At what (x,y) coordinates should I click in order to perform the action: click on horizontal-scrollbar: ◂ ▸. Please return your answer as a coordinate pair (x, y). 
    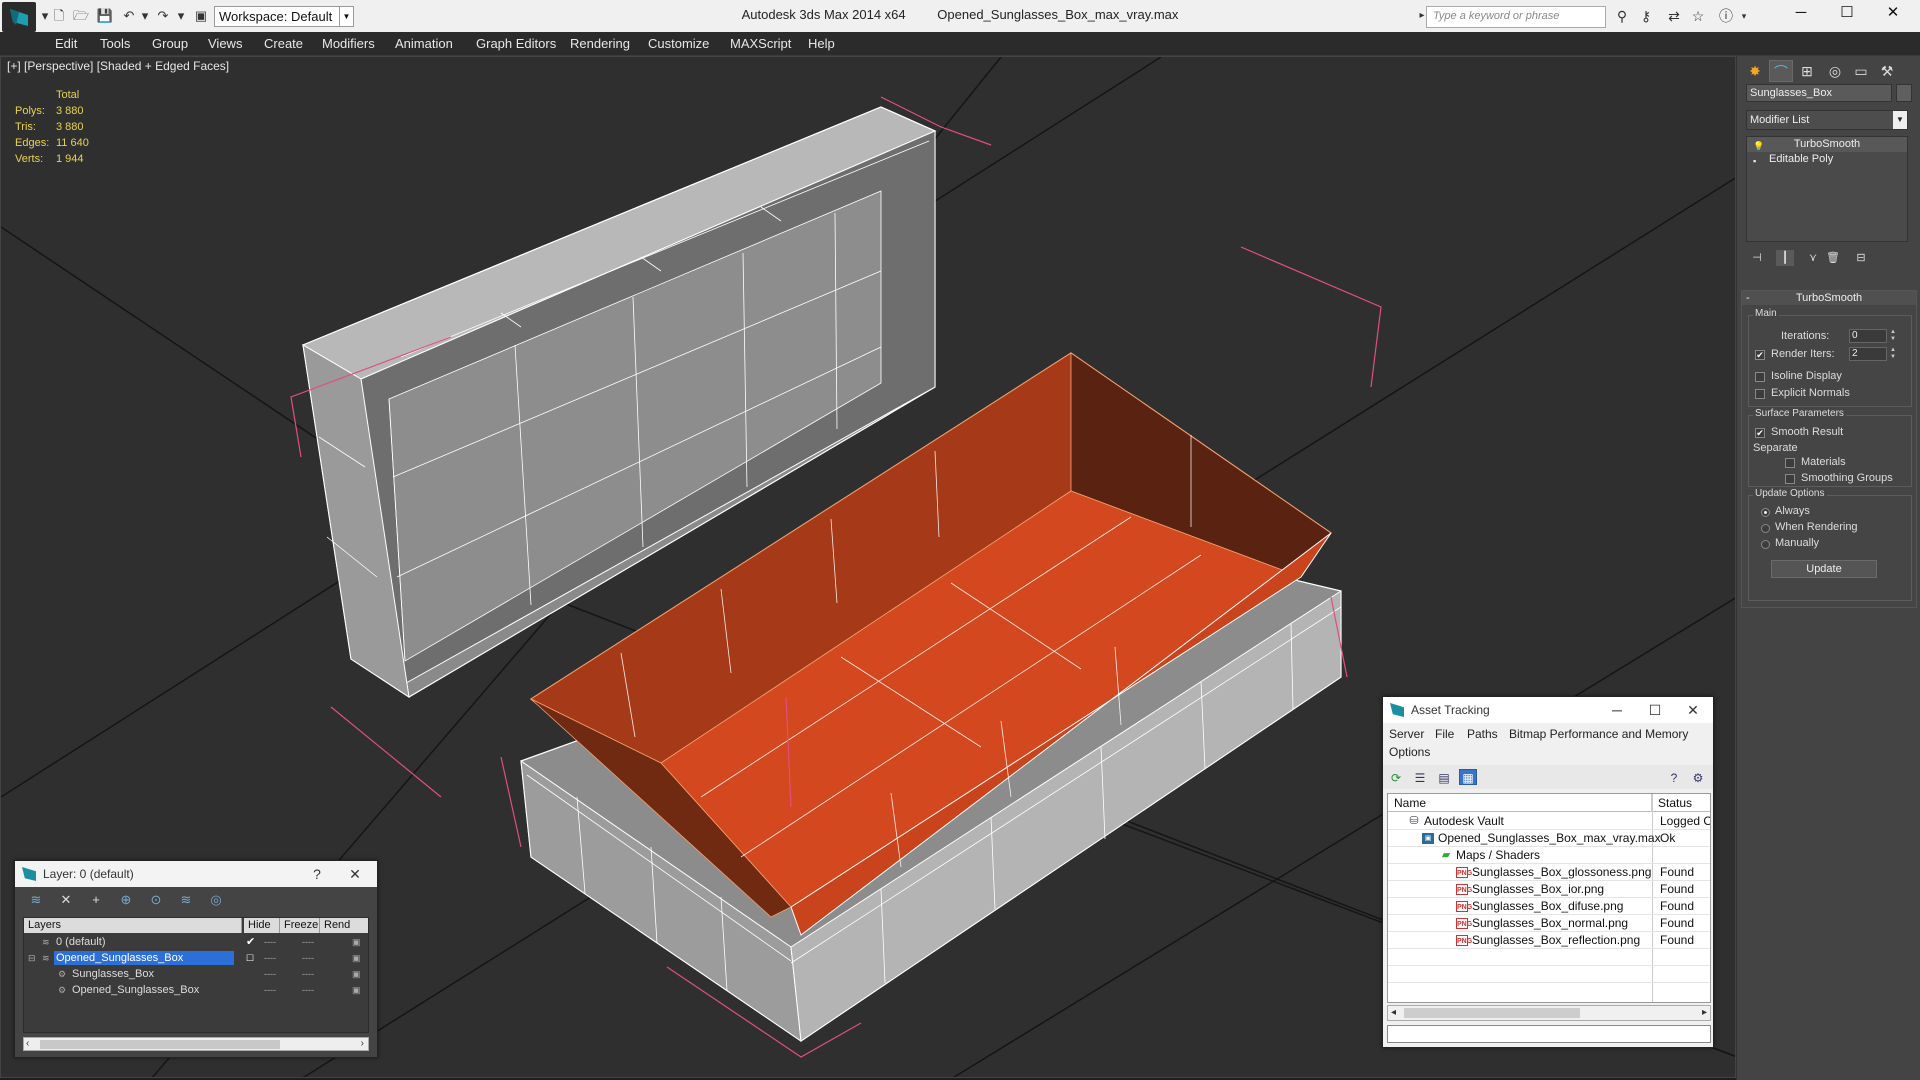
    Looking at the image, I should click on (1549, 1013).